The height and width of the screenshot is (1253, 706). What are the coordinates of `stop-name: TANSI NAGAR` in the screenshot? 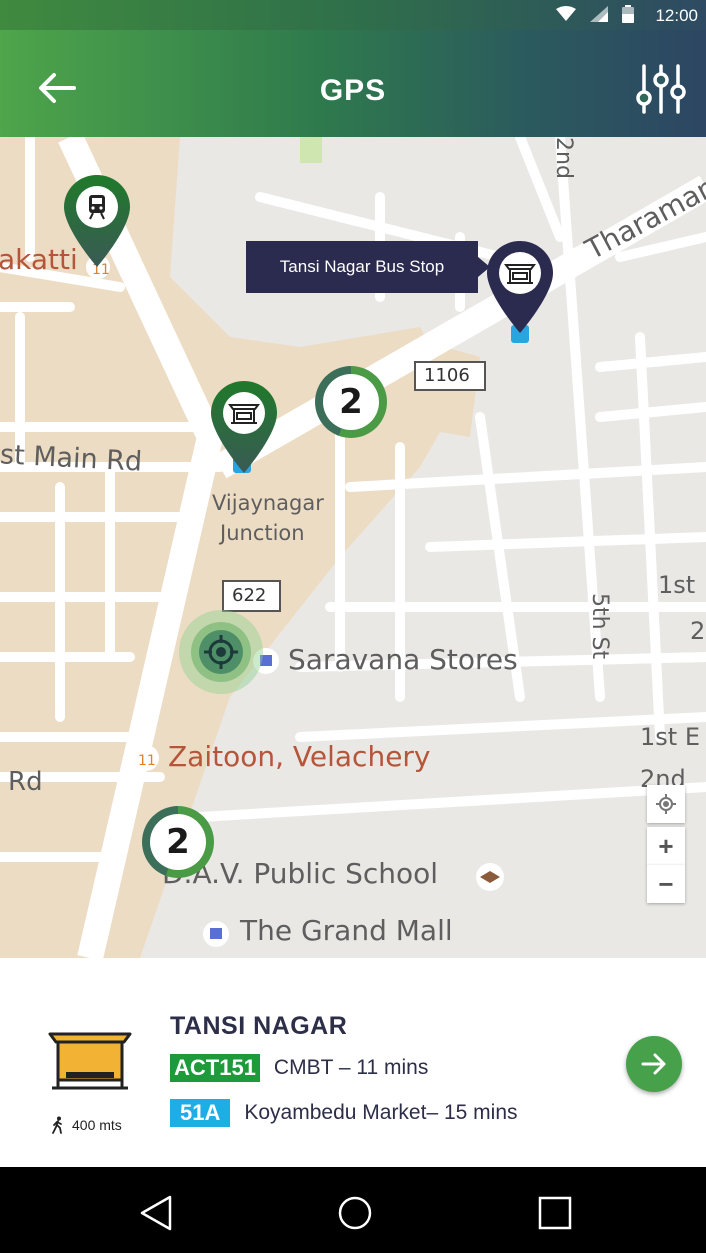 It's located at (259, 1026).